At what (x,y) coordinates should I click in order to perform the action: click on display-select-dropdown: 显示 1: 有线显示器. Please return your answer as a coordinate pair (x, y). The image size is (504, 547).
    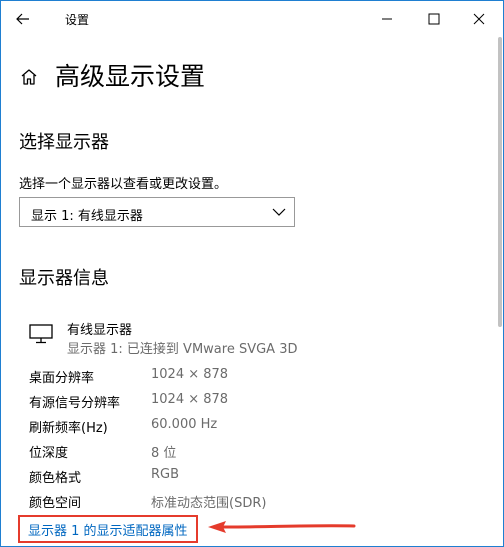
    Looking at the image, I should click on (157, 212).